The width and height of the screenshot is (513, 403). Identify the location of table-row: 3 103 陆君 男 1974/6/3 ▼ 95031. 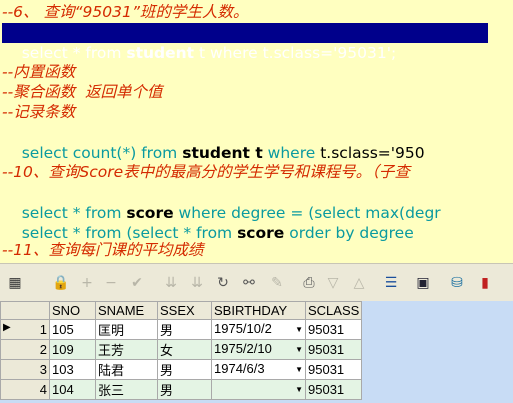
(181, 369).